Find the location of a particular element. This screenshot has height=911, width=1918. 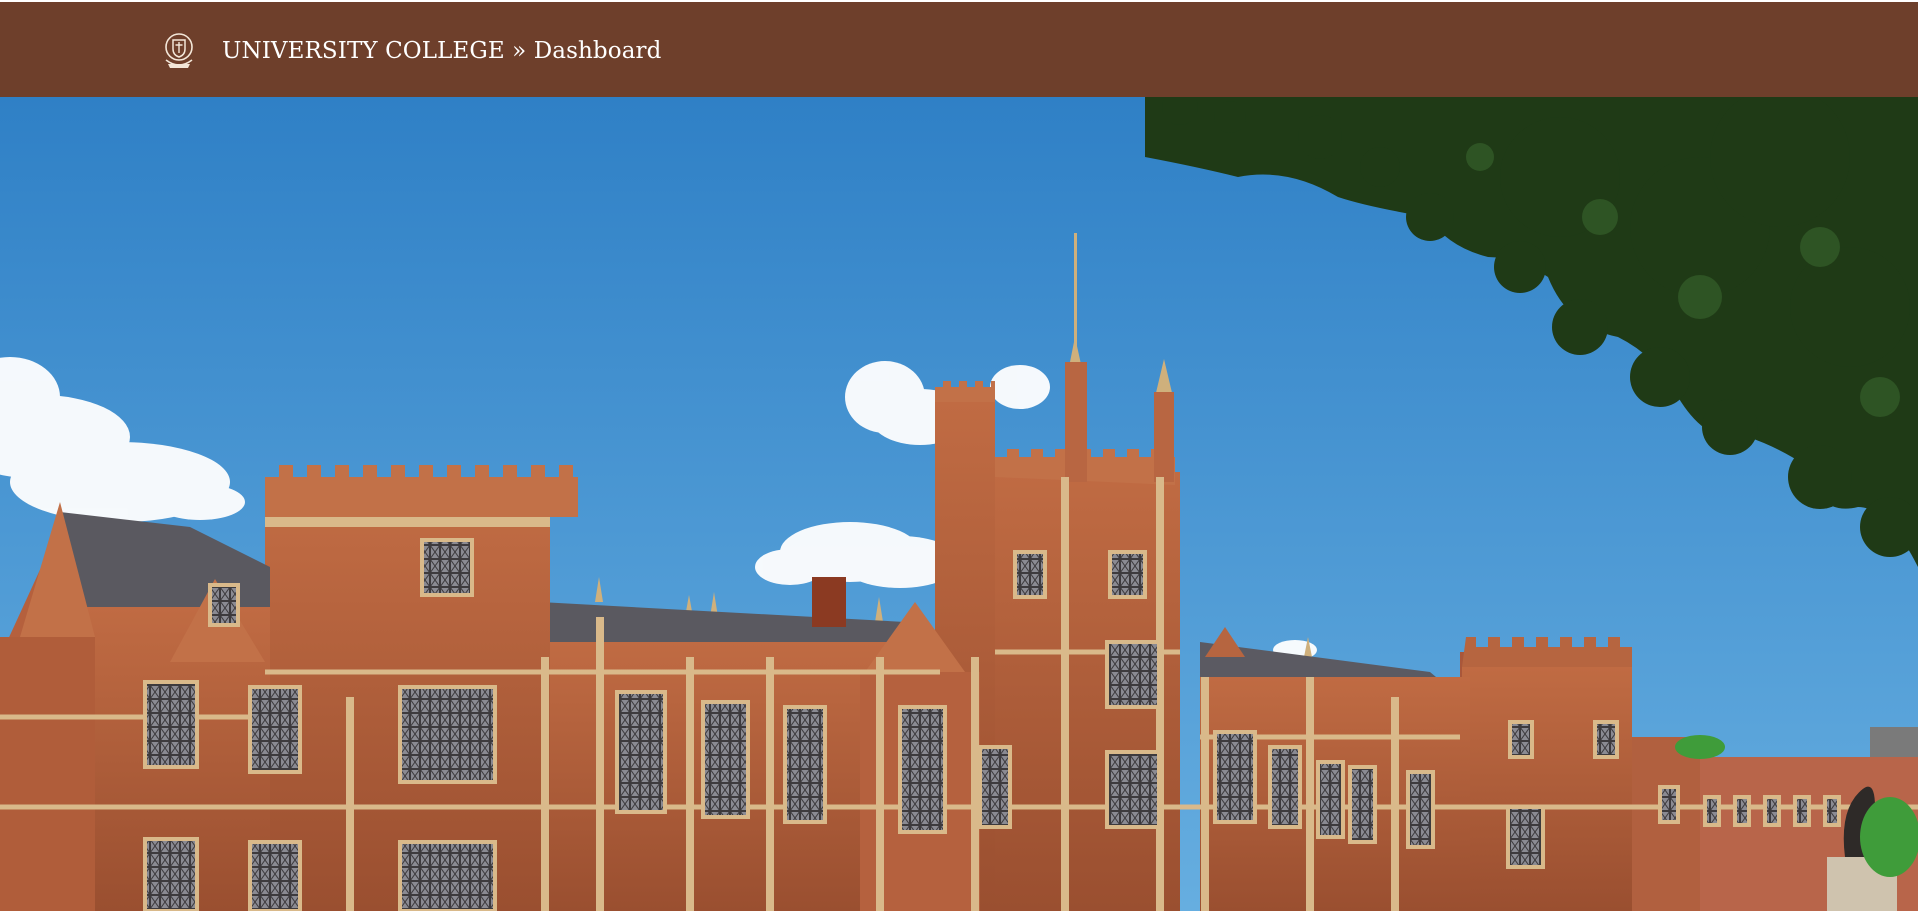

site-brand-link: UNIVERSITY COLLEGE » Dashboard is located at coordinates (410, 51).